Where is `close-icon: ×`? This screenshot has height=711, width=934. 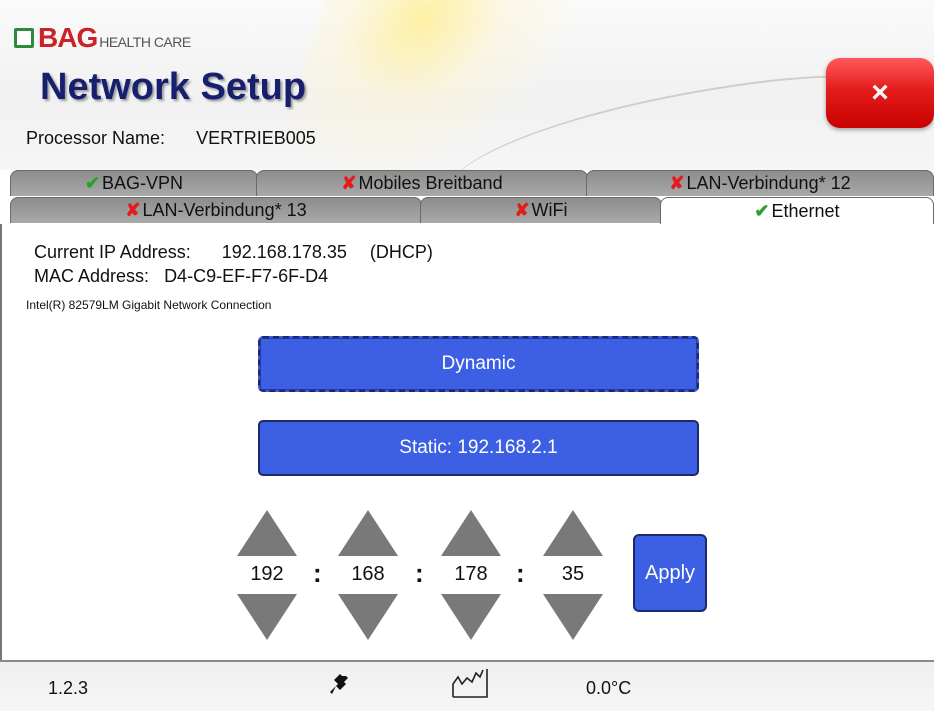 close-icon: × is located at coordinates (880, 92).